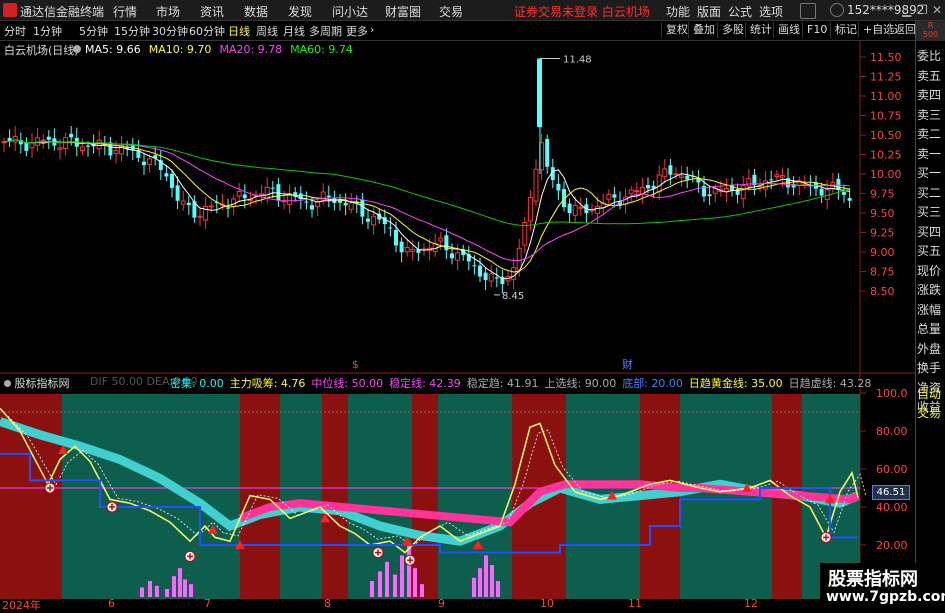  Describe the element at coordinates (180, 49) in the screenshot. I see `ma-legend-item: MA10: 9.70` at that location.